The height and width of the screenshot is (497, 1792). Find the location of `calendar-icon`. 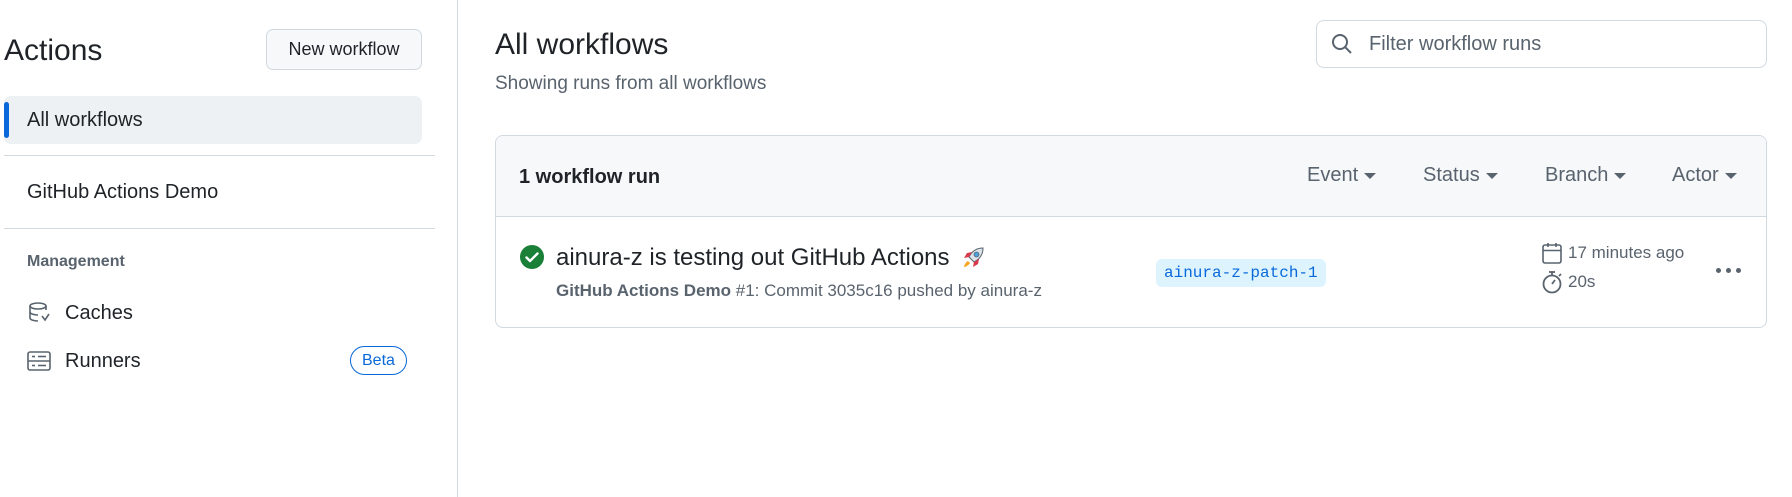

calendar-icon is located at coordinates (1552, 253).